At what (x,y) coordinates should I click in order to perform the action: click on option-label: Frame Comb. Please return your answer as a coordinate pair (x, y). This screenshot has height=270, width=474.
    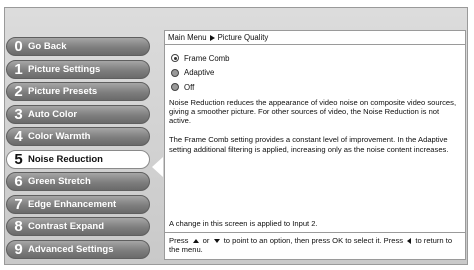
    Looking at the image, I should click on (207, 58).